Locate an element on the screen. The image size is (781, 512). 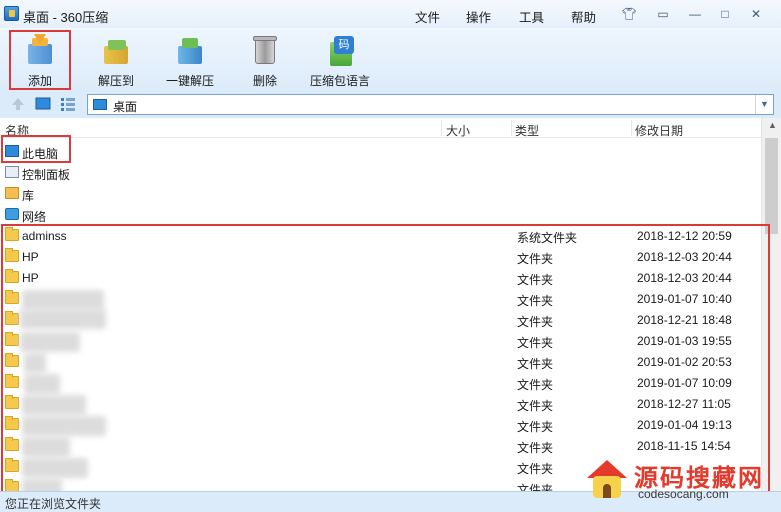
extract-to-icon is located at coordinates (116, 50).